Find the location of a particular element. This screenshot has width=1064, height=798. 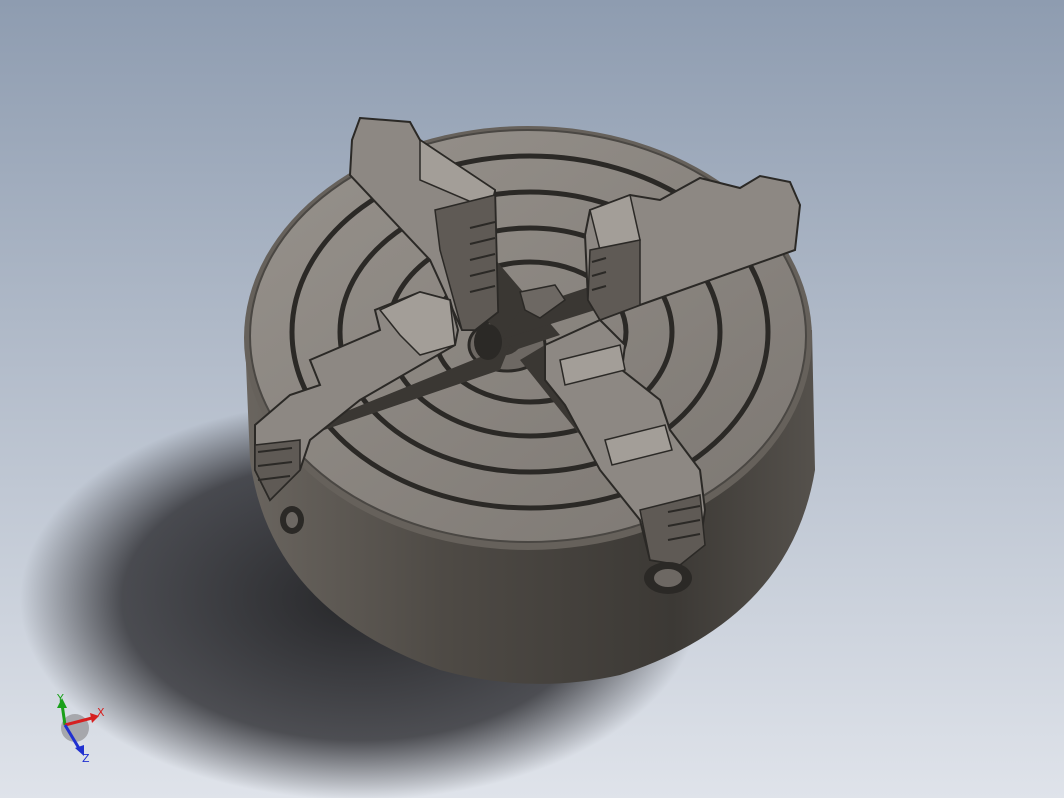

triad-x-label: X is located at coordinates (101, 712).